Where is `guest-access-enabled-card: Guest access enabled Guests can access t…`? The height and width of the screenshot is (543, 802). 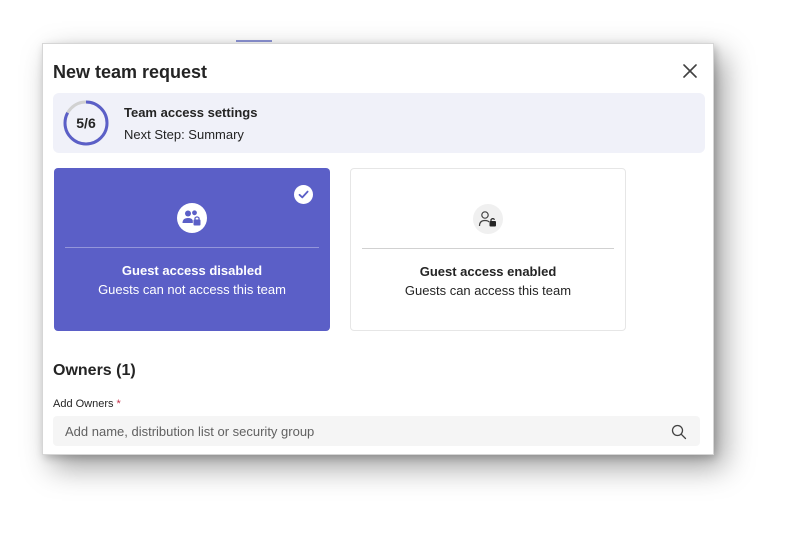
guest-access-enabled-card: Guest access enabled Guests can access t… is located at coordinates (488, 249).